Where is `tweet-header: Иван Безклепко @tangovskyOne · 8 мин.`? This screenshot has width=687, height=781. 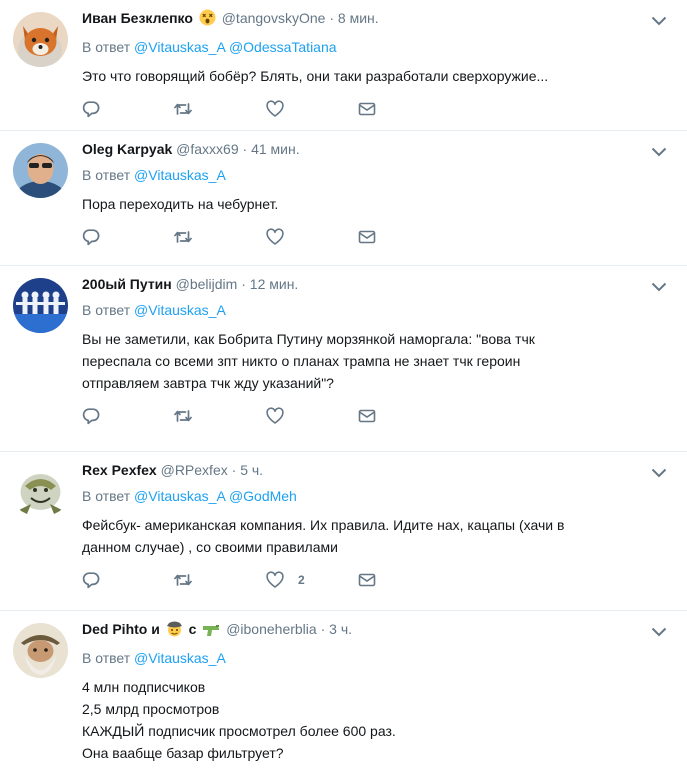
tweet-header: Иван Безклепко @tangovskyOne · 8 мин. is located at coordinates (378, 20).